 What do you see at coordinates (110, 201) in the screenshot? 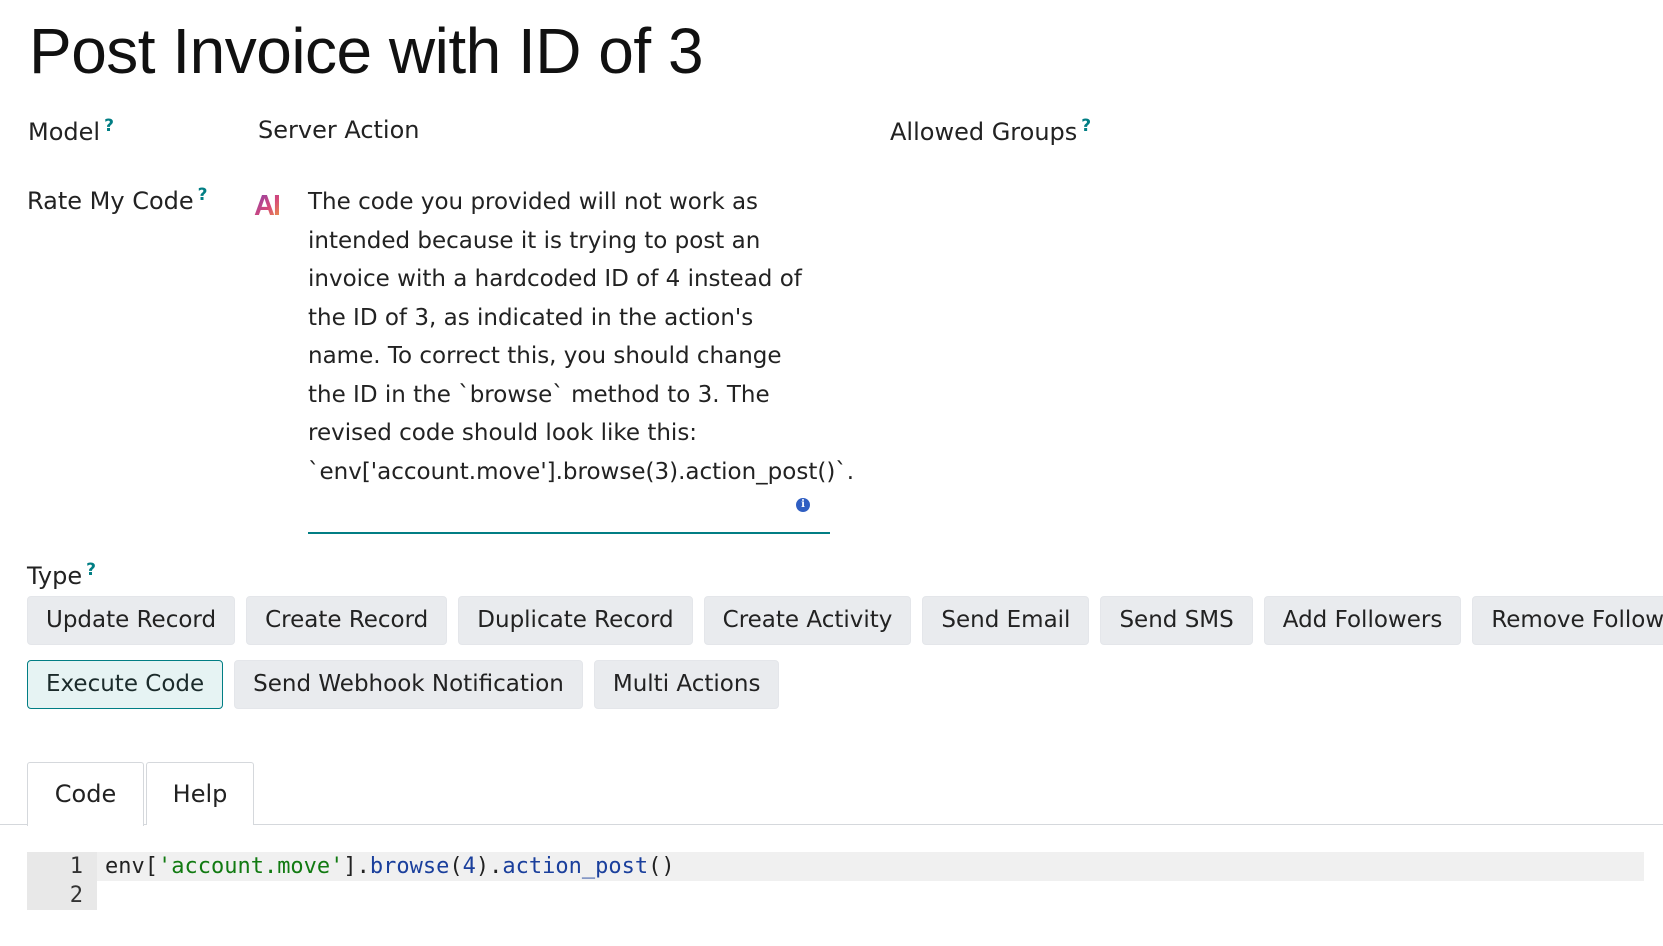
I see `rate-my-code-label-text: Rate My Code` at bounding box center [110, 201].